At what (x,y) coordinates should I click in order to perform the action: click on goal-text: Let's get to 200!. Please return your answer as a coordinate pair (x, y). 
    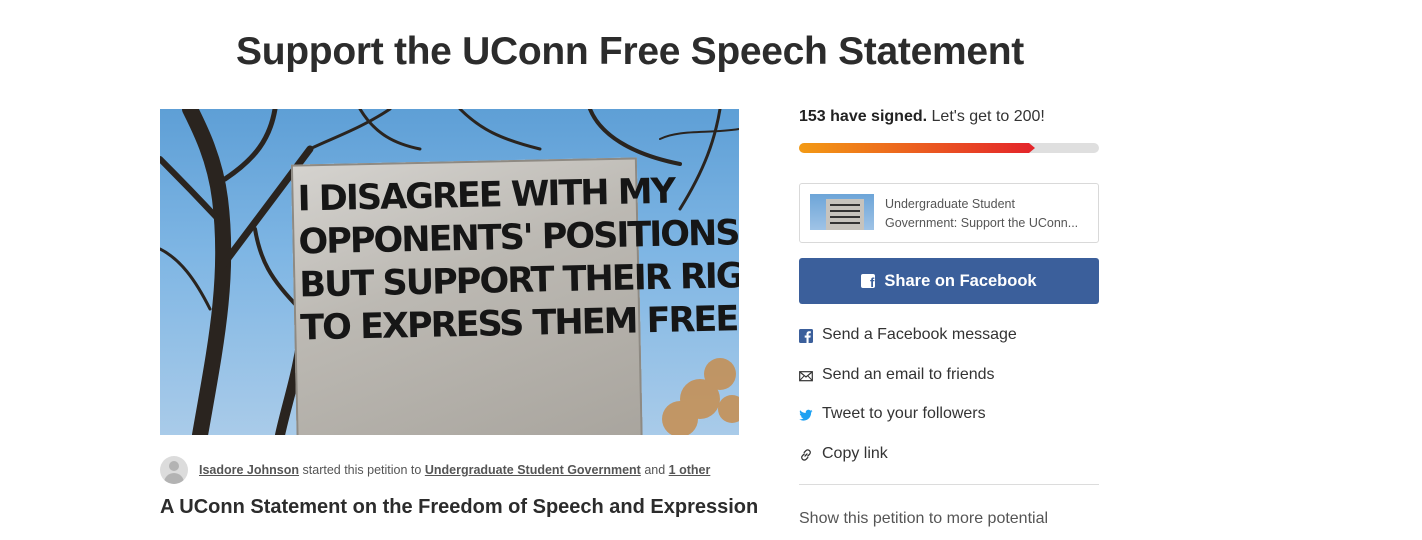
    Looking at the image, I should click on (988, 116).